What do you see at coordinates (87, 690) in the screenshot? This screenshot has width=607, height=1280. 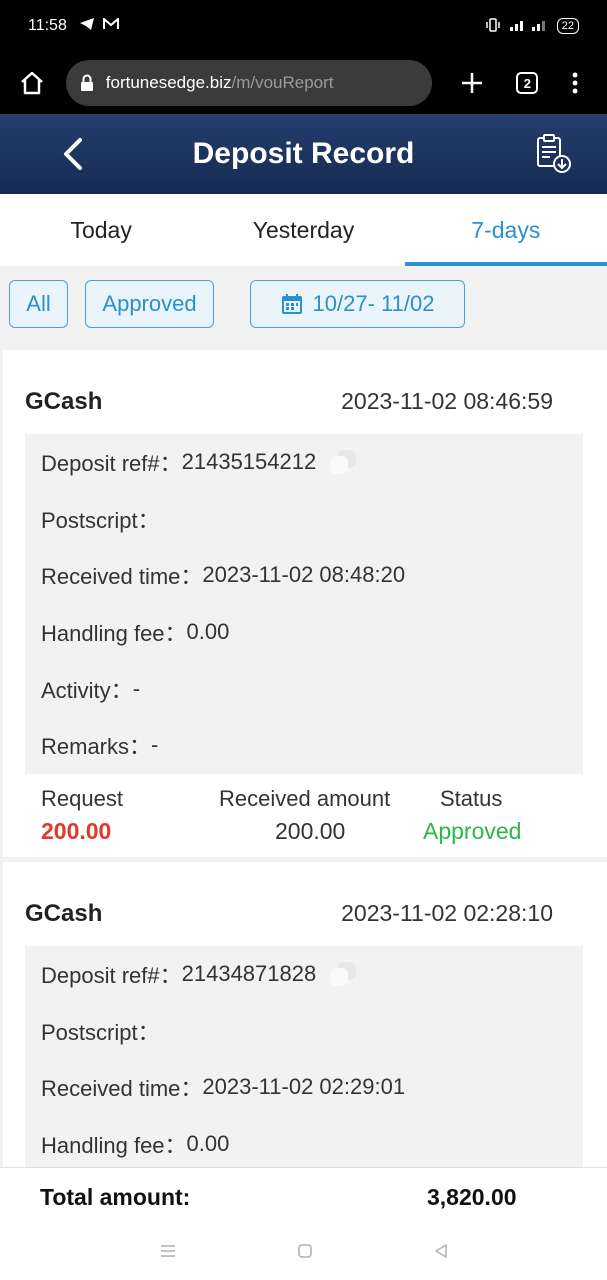 I see `activity-label: Activity：` at bounding box center [87, 690].